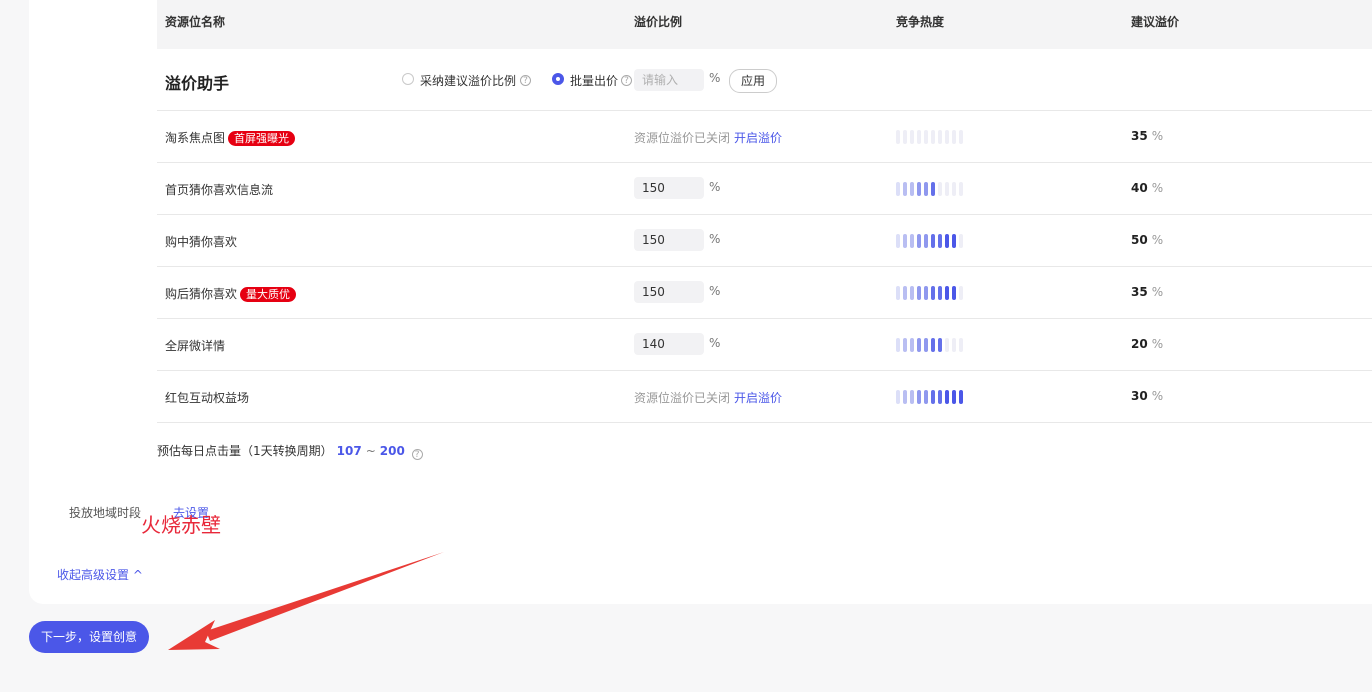  What do you see at coordinates (1139, 188) in the screenshot?
I see `suggested-premium-value: 40` at bounding box center [1139, 188].